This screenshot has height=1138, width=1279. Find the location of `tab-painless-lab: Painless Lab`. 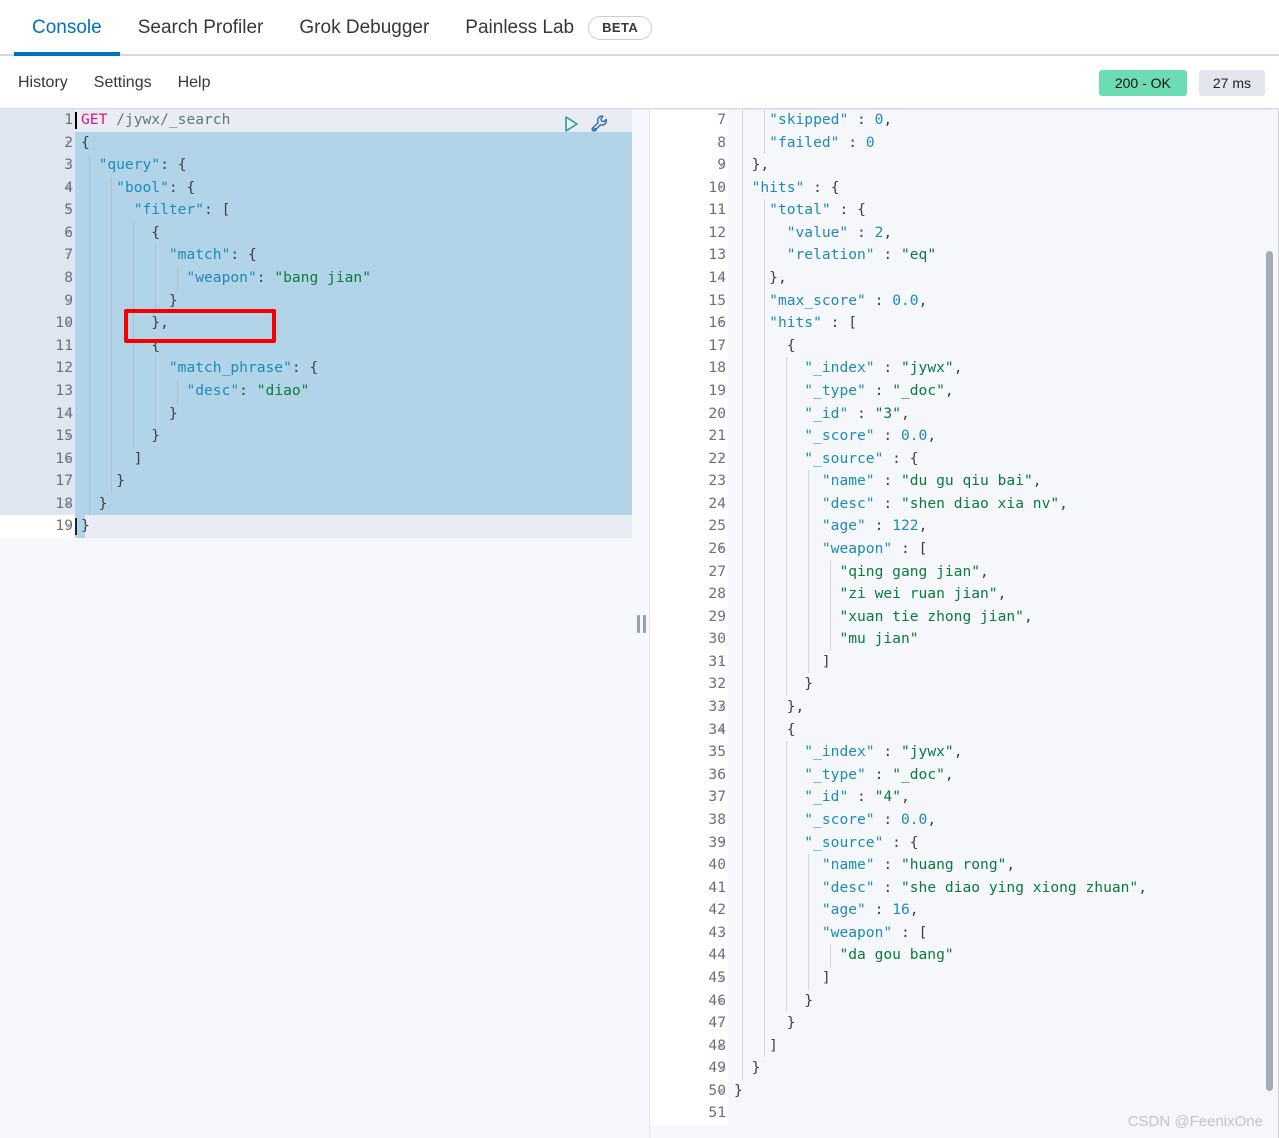

tab-painless-lab: Painless Lab is located at coordinates (519, 28).